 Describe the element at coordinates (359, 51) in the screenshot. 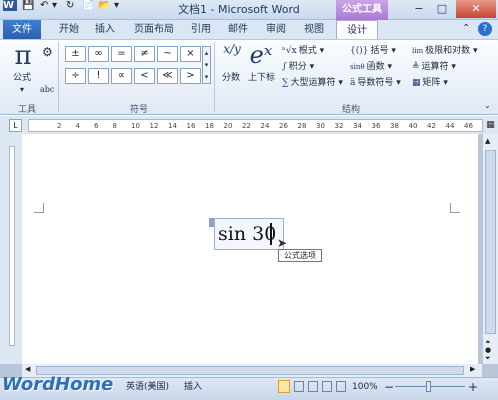

I see `bracket-icon: {()}` at that location.